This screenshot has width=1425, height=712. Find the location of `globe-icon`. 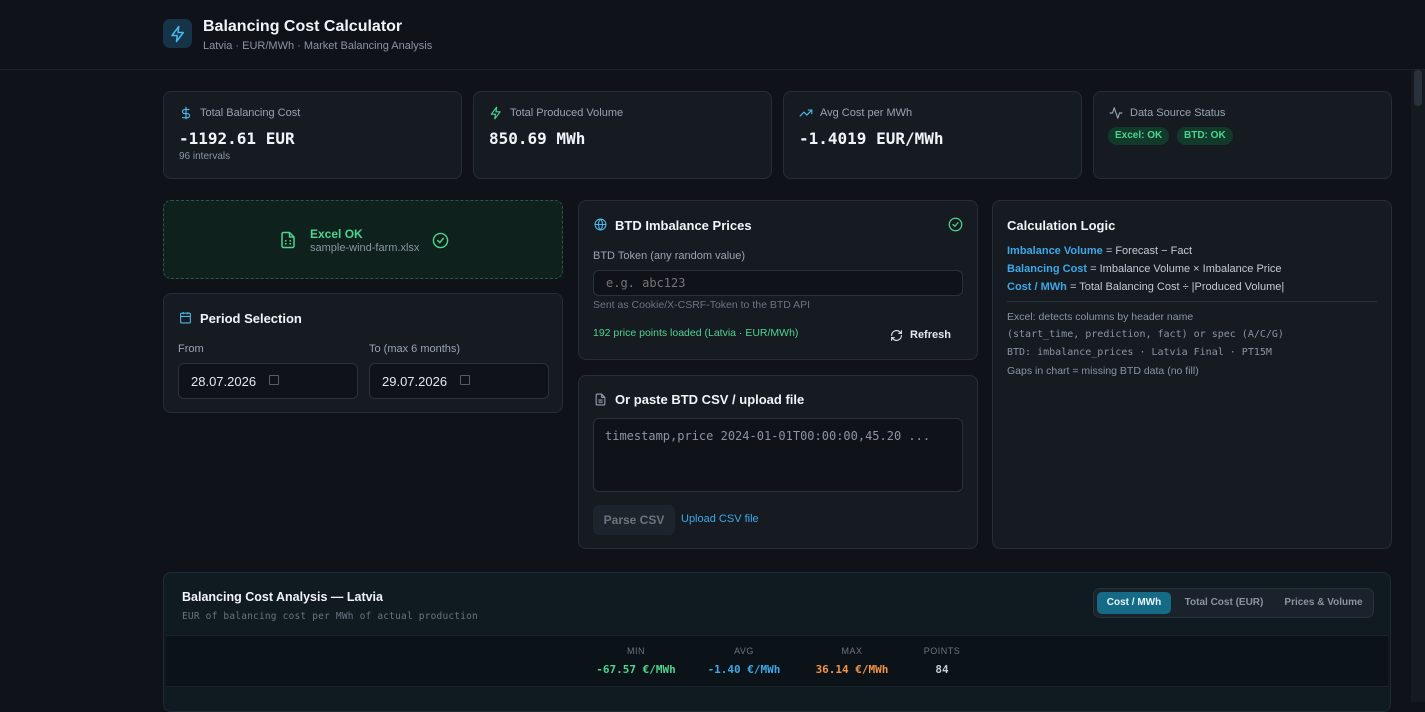

globe-icon is located at coordinates (600, 224).